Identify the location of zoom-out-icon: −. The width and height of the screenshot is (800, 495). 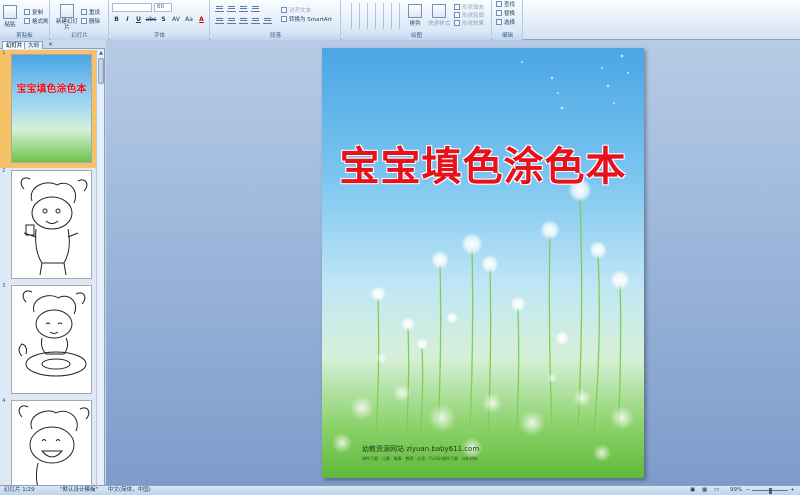
(748, 490).